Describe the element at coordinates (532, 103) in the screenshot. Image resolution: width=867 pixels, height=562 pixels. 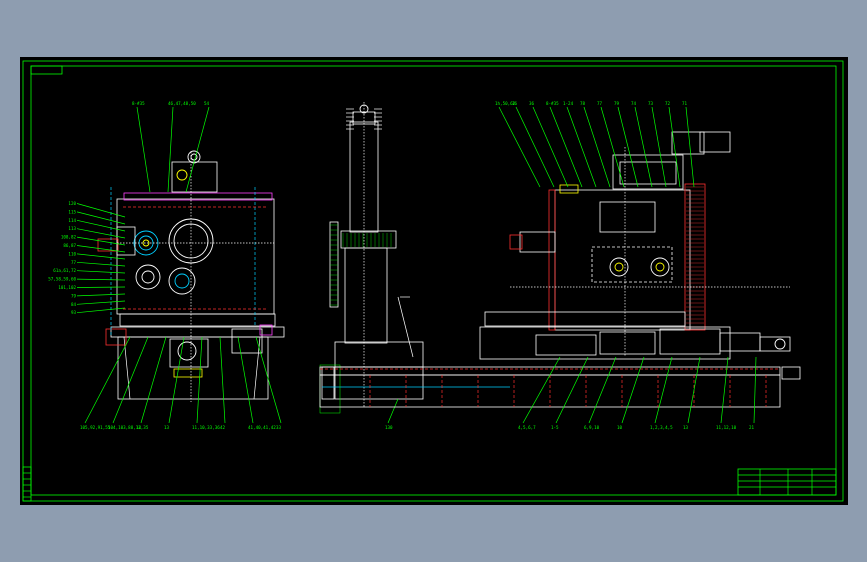
I see `right-view-top-label: 36` at that location.